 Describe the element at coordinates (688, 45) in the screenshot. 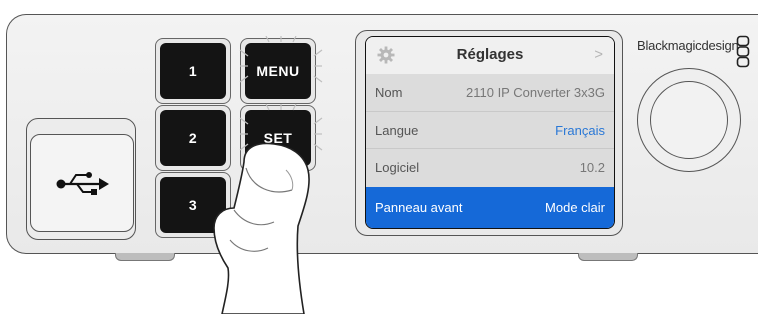

I see `brand-name: Blackmagicdesign` at that location.